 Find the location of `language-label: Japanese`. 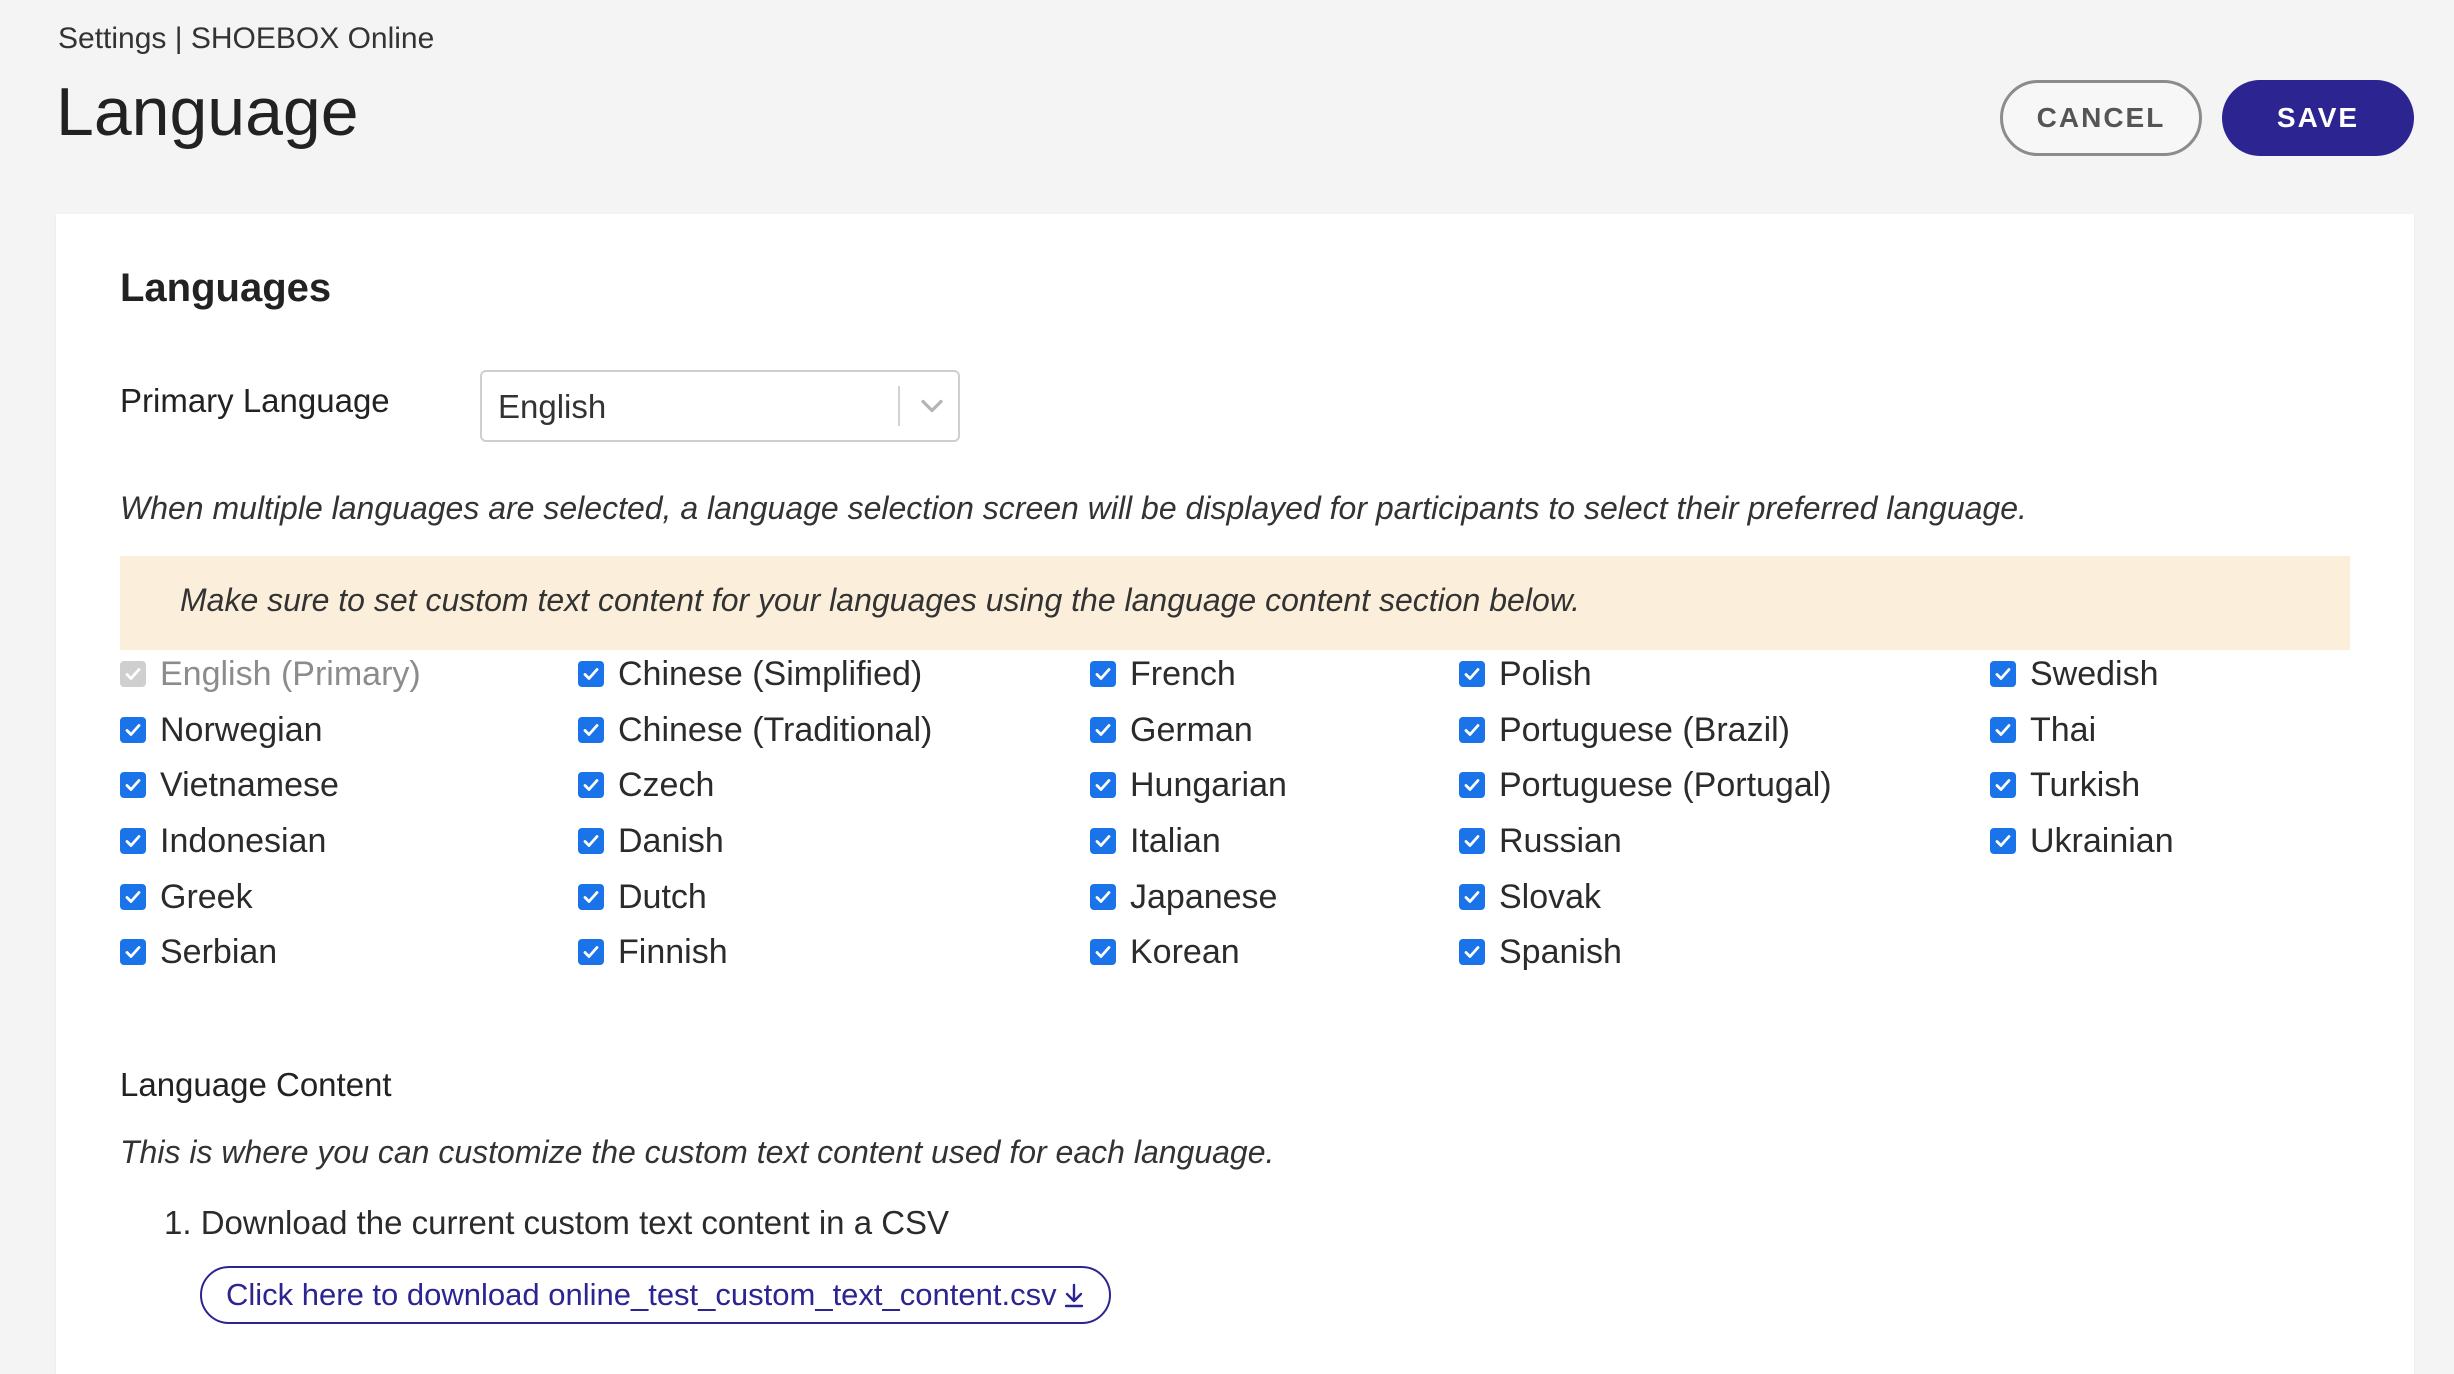

language-label: Japanese is located at coordinates (1204, 896).